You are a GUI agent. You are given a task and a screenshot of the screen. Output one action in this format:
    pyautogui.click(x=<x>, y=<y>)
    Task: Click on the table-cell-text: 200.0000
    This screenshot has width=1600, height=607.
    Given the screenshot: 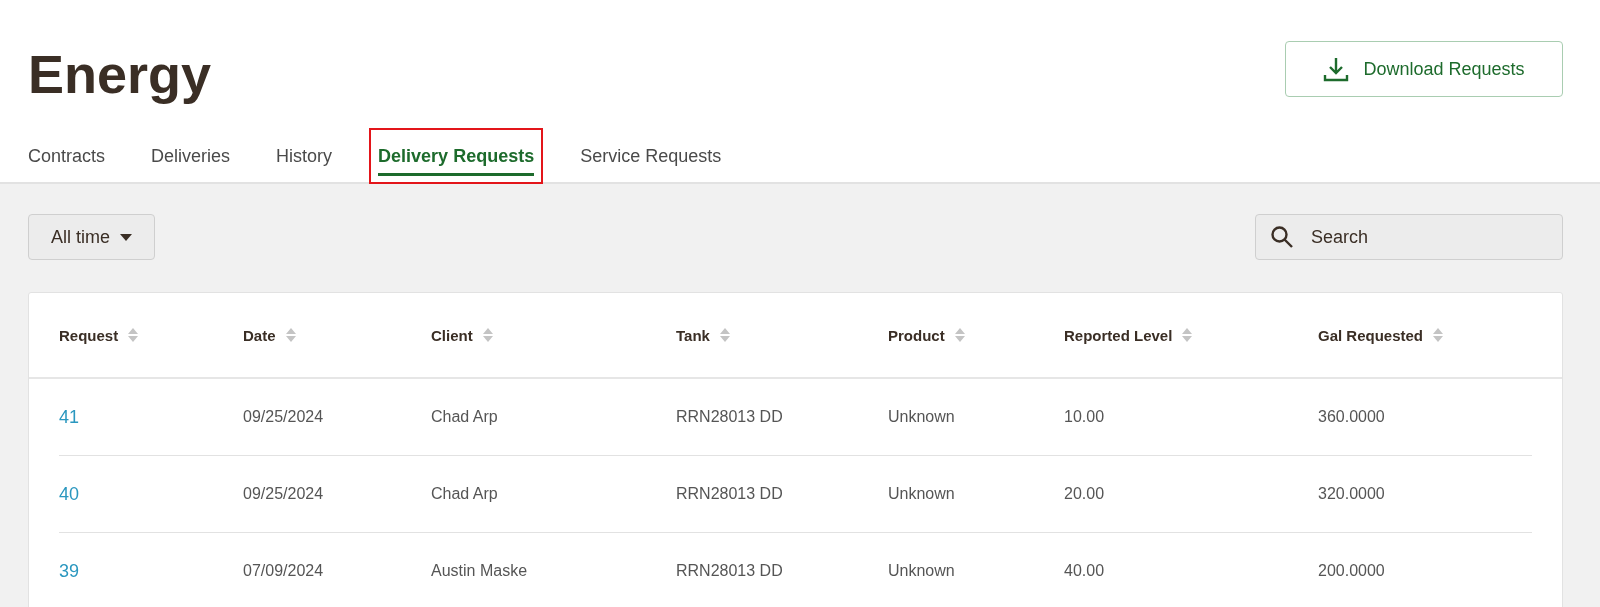 What is the action you would take?
    pyautogui.click(x=1352, y=571)
    